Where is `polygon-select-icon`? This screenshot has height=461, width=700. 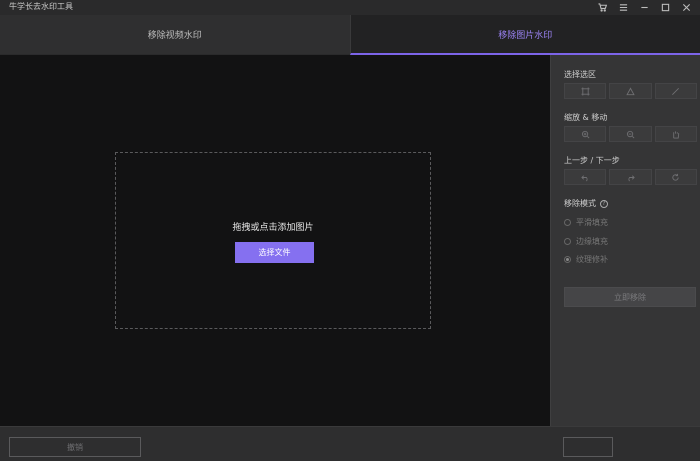
polygon-select-icon is located at coordinates (630, 90).